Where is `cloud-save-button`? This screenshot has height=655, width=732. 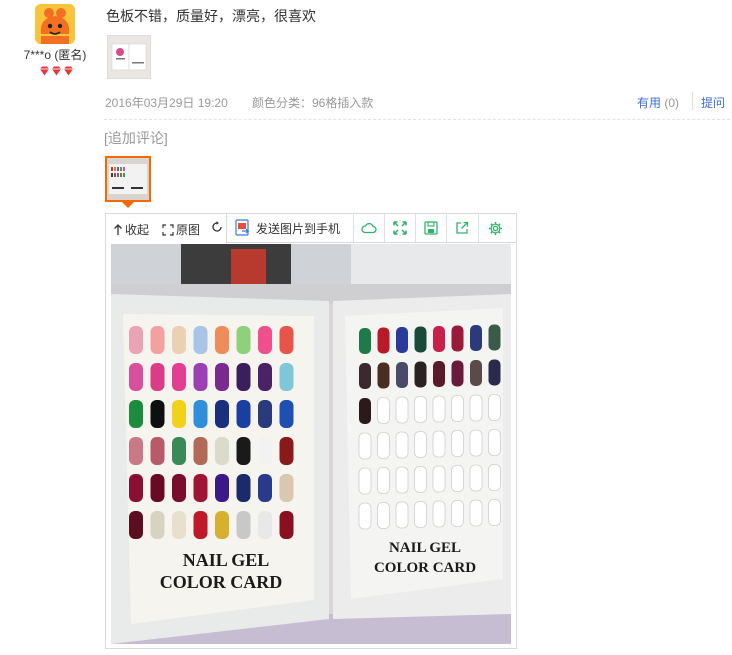
cloud-save-button is located at coordinates (369, 228).